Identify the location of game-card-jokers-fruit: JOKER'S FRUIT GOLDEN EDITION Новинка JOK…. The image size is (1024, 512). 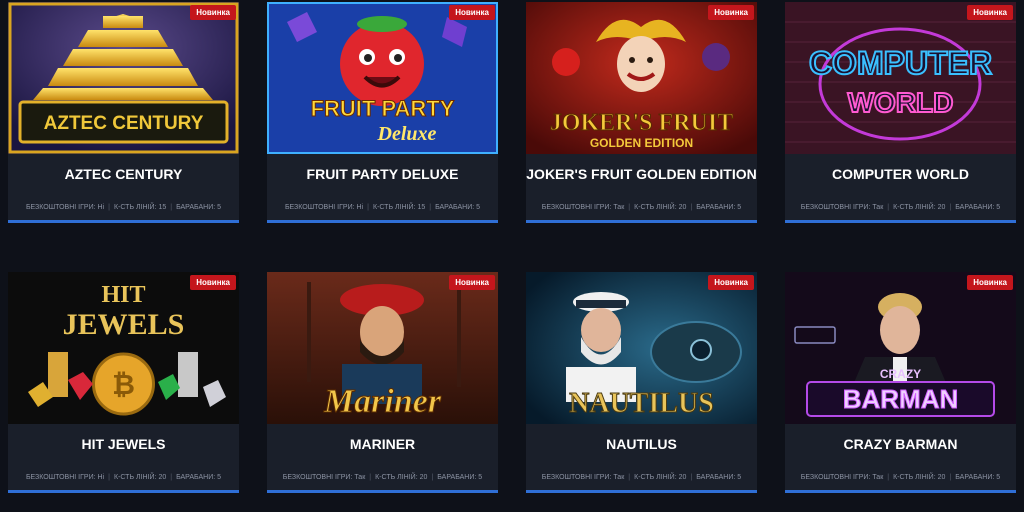
(641, 112).